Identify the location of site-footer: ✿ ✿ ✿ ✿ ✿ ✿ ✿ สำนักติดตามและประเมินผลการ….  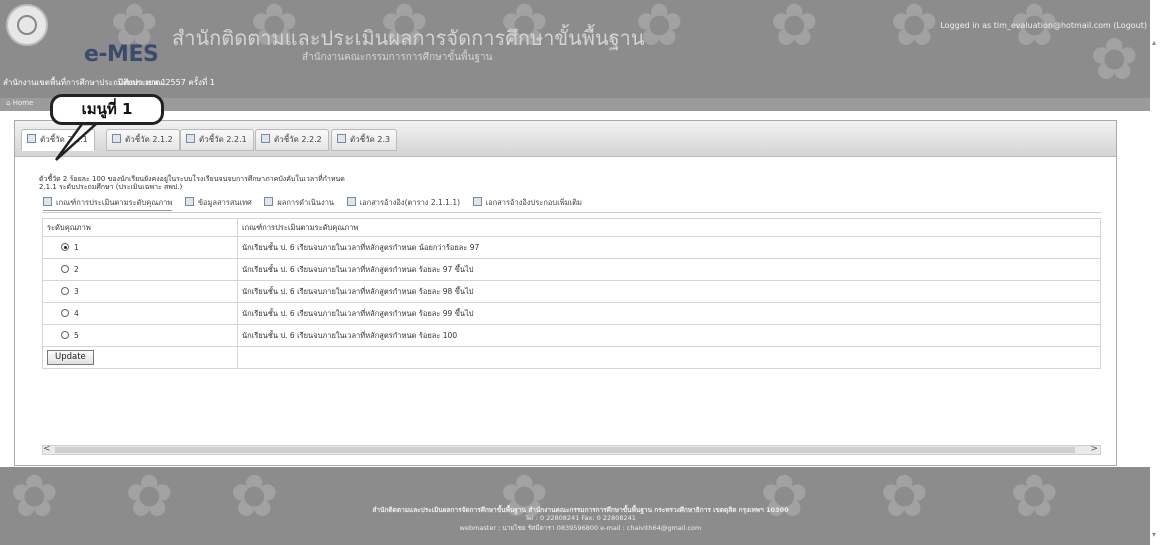
(580, 506).